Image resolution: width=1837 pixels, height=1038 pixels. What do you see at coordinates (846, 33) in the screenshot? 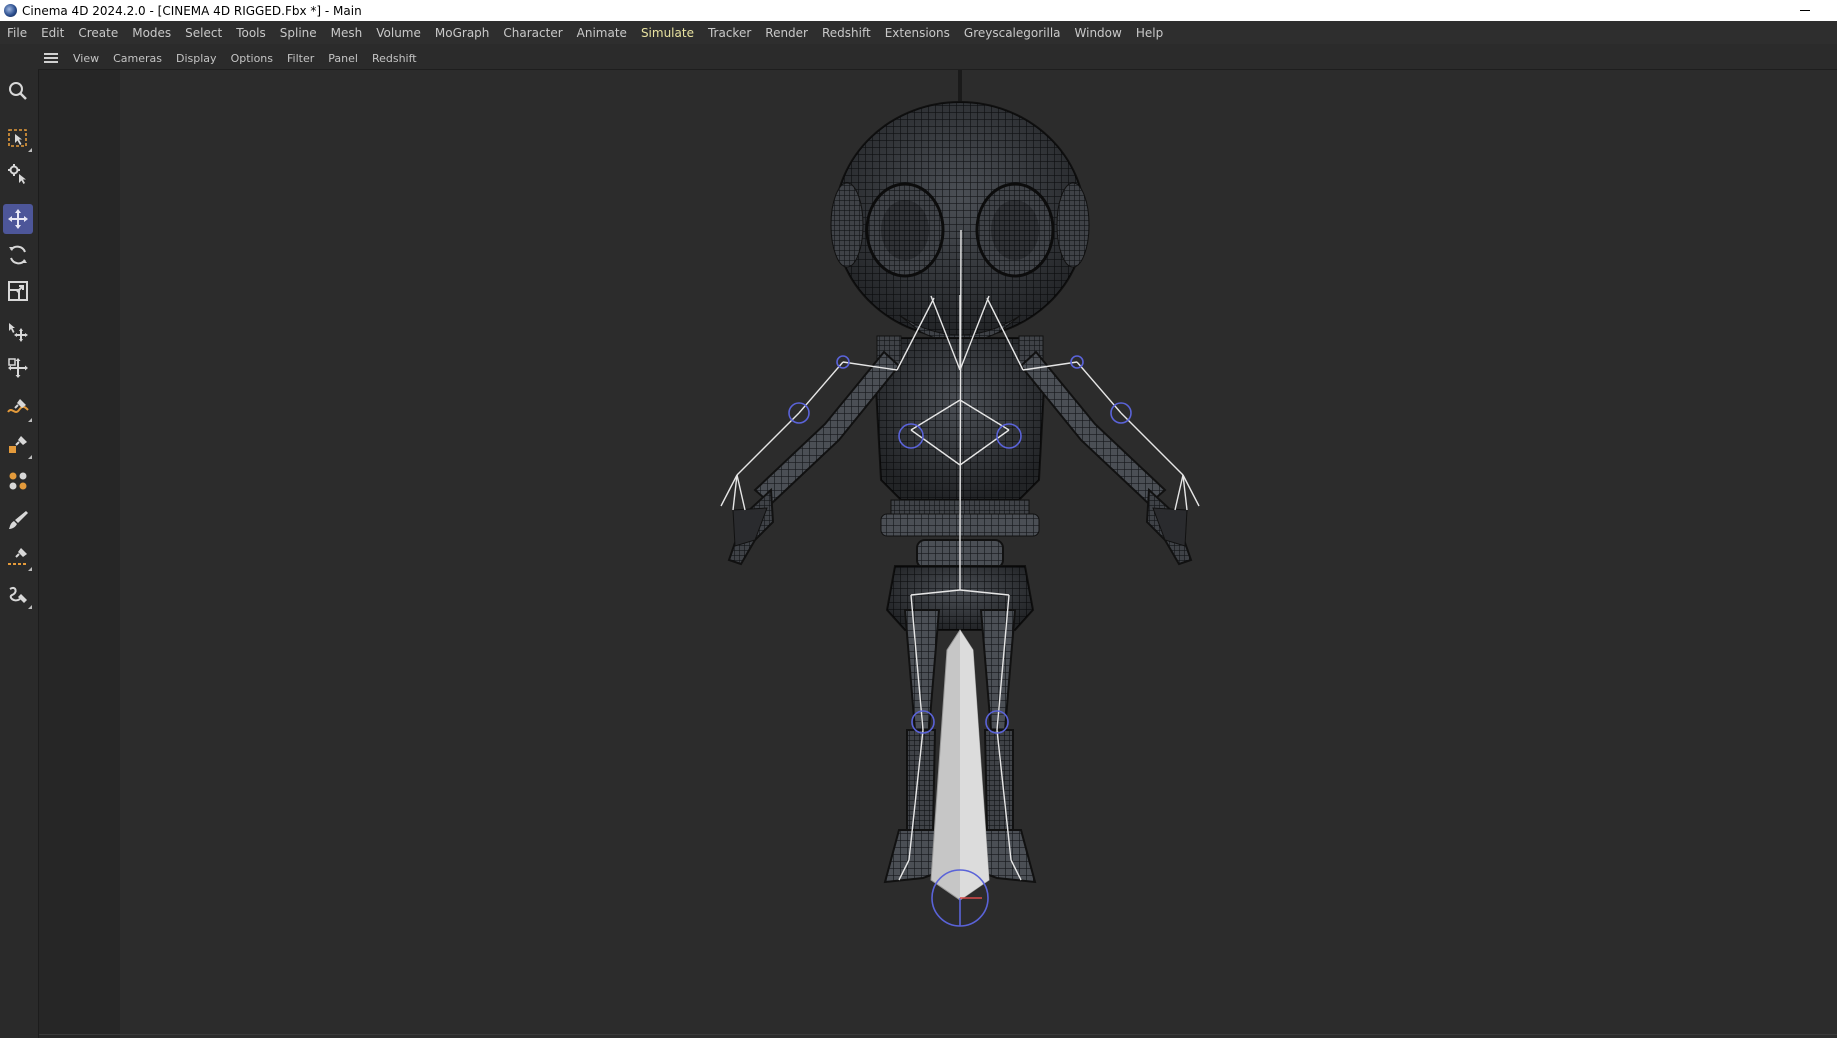
I see `menu-redshift: Redshift` at bounding box center [846, 33].